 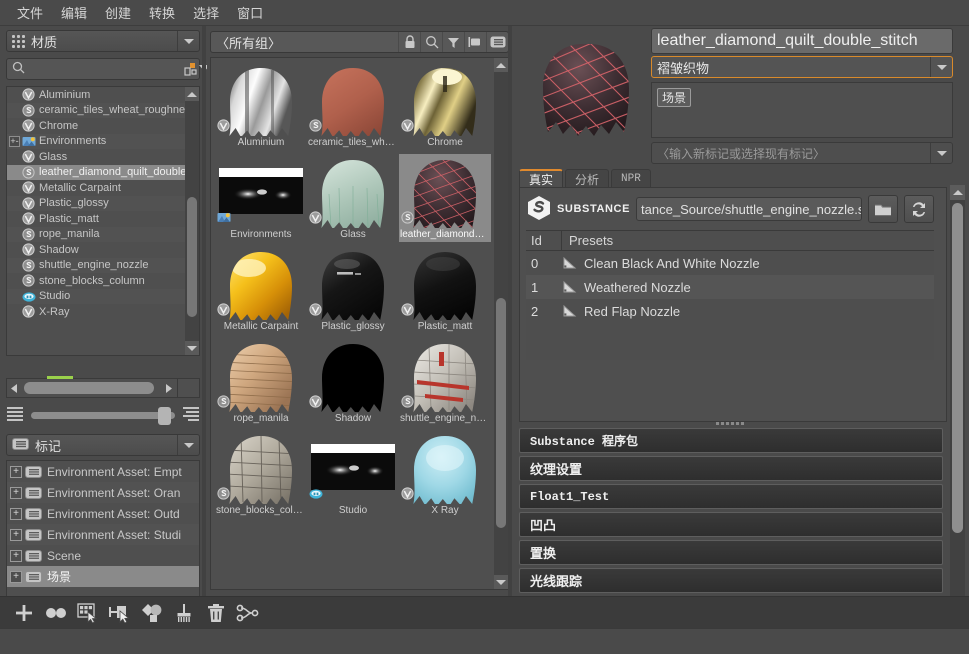 What do you see at coordinates (216, 613) in the screenshot?
I see `delete-trash-icon` at bounding box center [216, 613].